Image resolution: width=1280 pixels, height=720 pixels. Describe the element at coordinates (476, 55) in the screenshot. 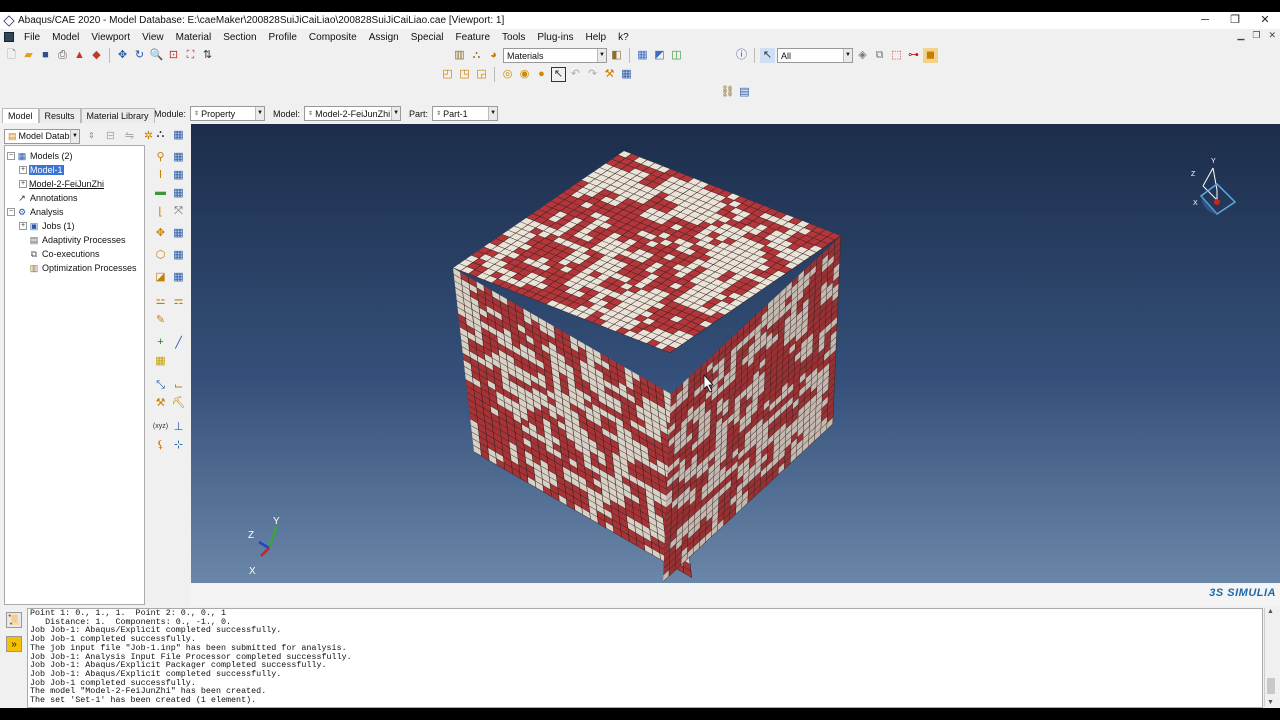

I see `section-icon: ⛬` at that location.